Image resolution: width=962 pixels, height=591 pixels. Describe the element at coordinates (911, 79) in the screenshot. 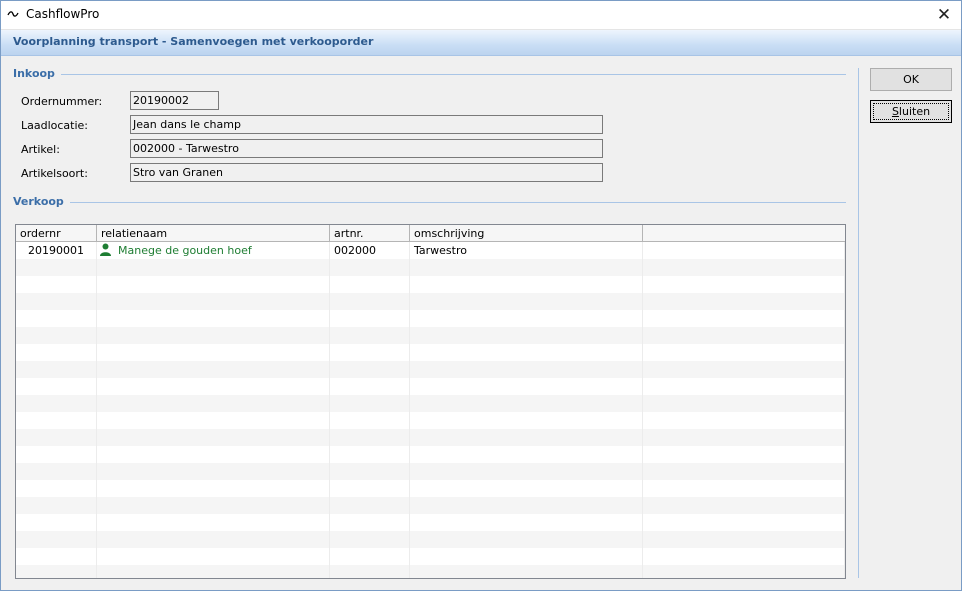

I see `ok-button: OK` at that location.